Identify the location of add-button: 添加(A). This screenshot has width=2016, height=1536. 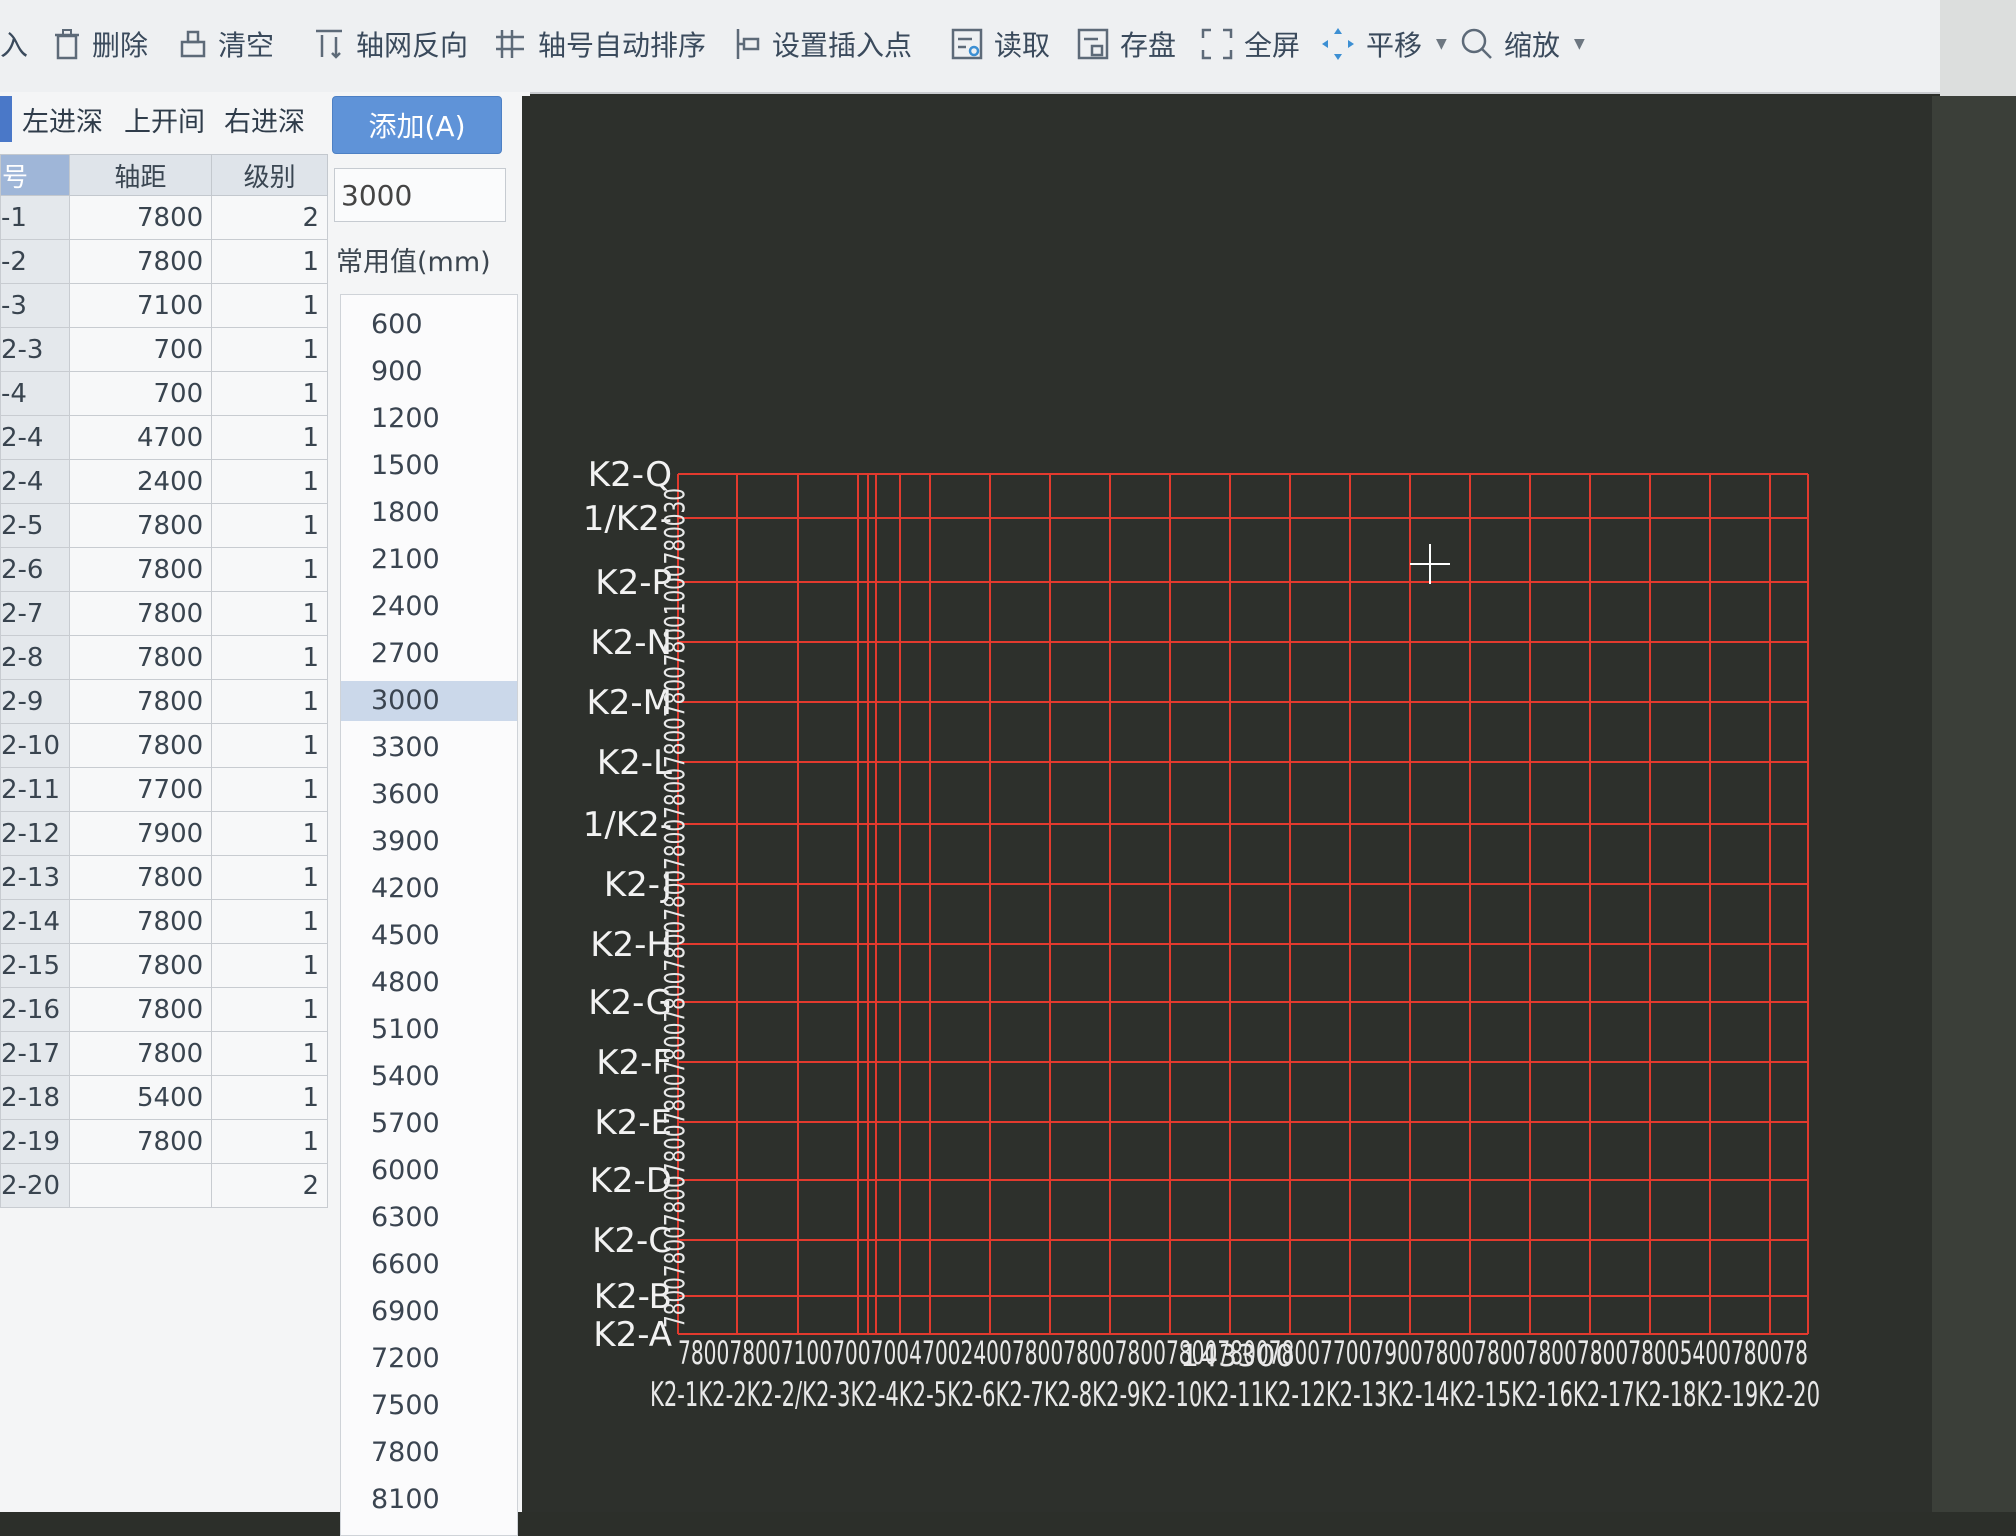
(417, 125).